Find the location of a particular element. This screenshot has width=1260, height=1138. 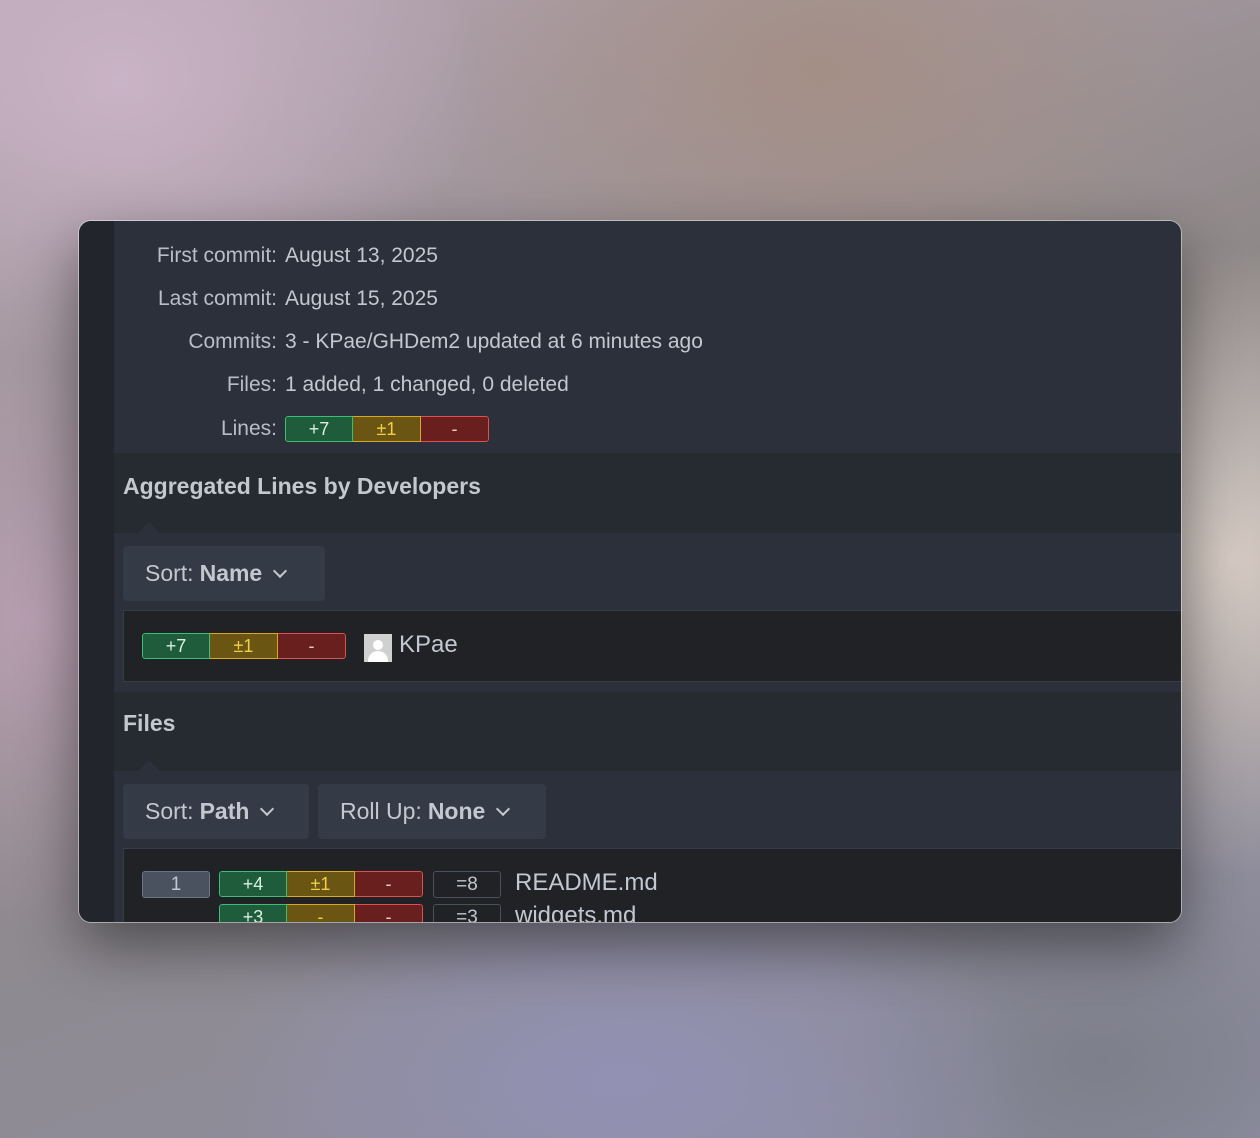

developers-sort-button: Sort: Name is located at coordinates (224, 573).